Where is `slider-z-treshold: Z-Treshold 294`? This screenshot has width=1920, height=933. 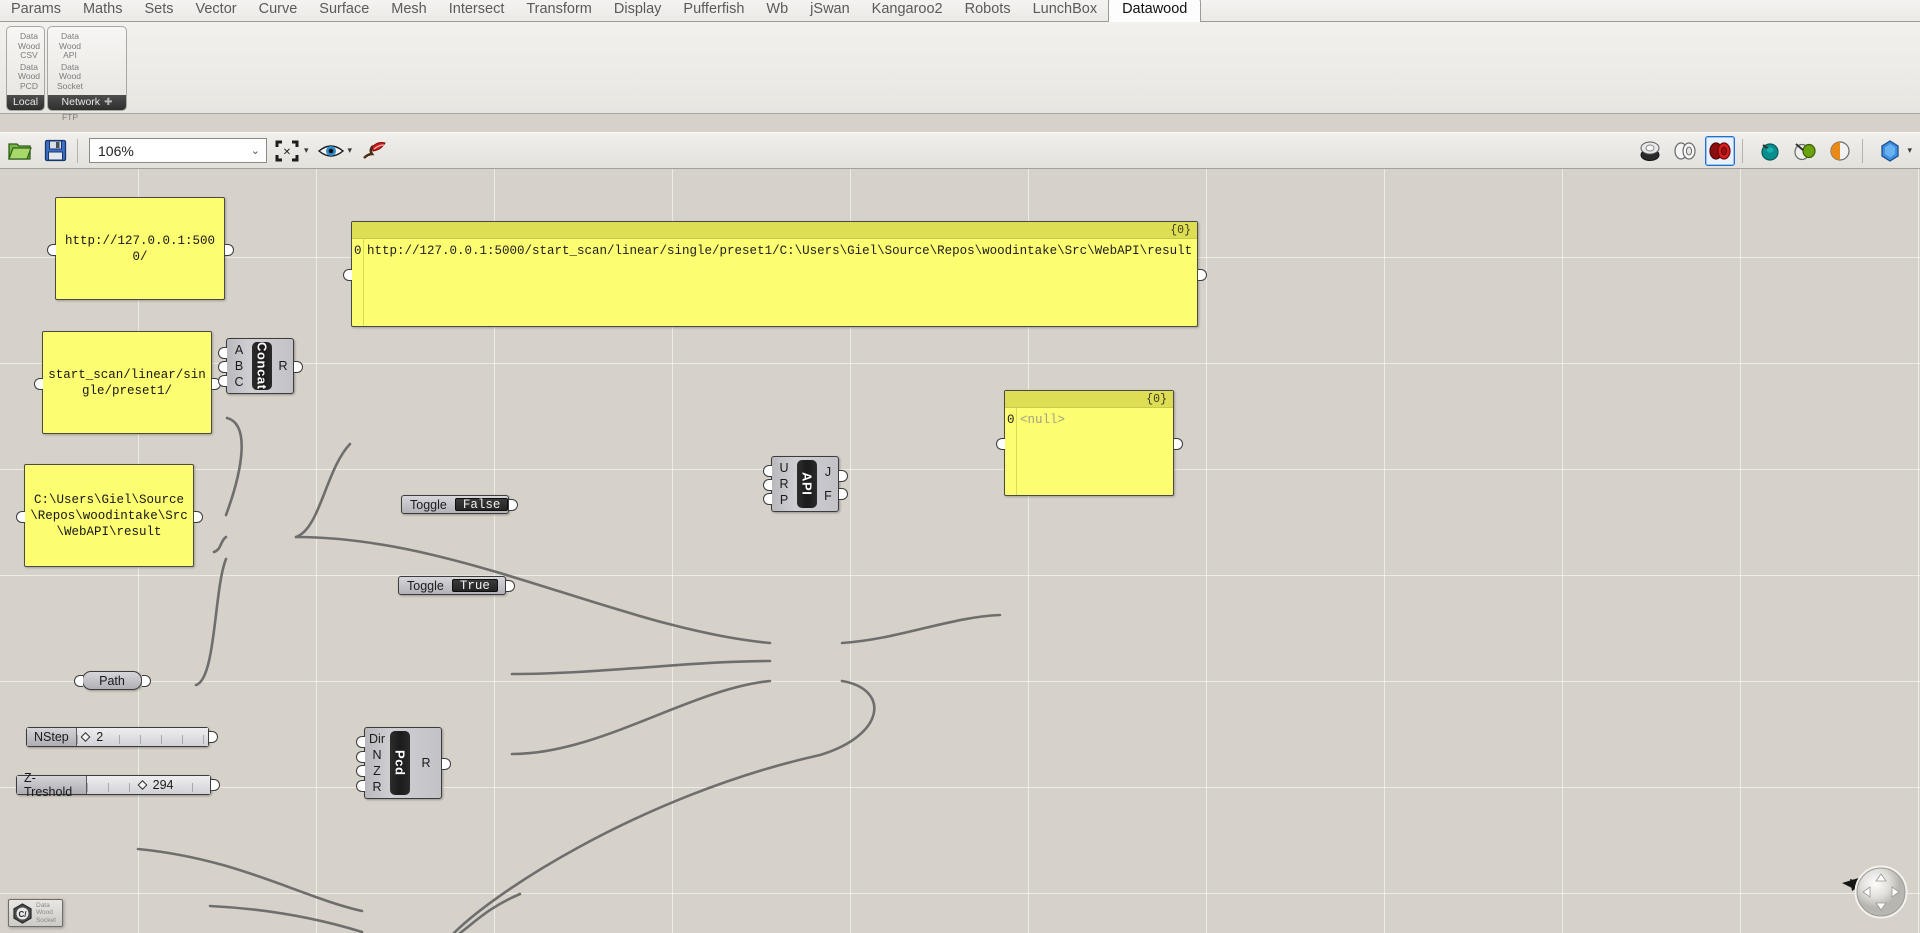 slider-z-treshold: Z-Treshold 294 is located at coordinates (118, 785).